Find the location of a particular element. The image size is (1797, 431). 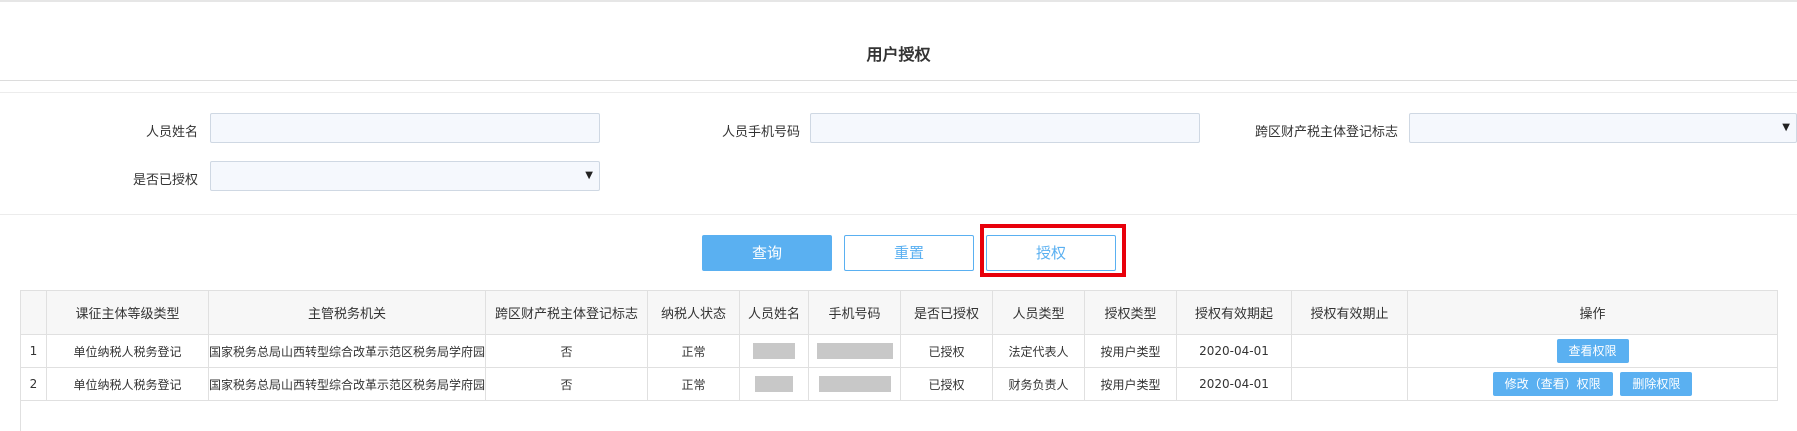

column-header: 授权有效期止 is located at coordinates (1350, 312).